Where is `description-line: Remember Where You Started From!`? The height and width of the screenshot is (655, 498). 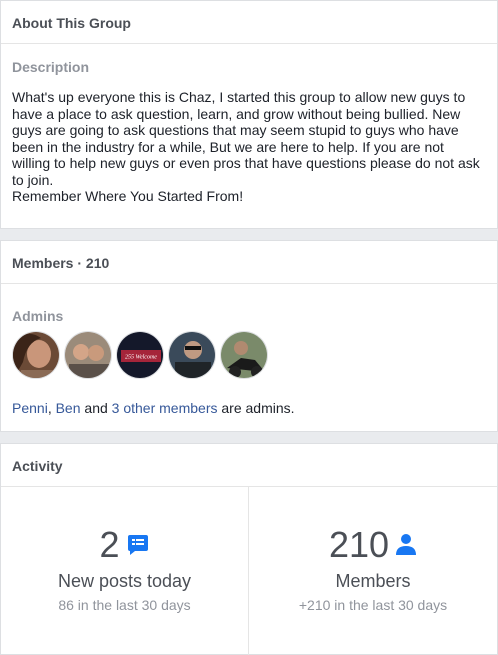 description-line: Remember Where You Started From! is located at coordinates (128, 196).